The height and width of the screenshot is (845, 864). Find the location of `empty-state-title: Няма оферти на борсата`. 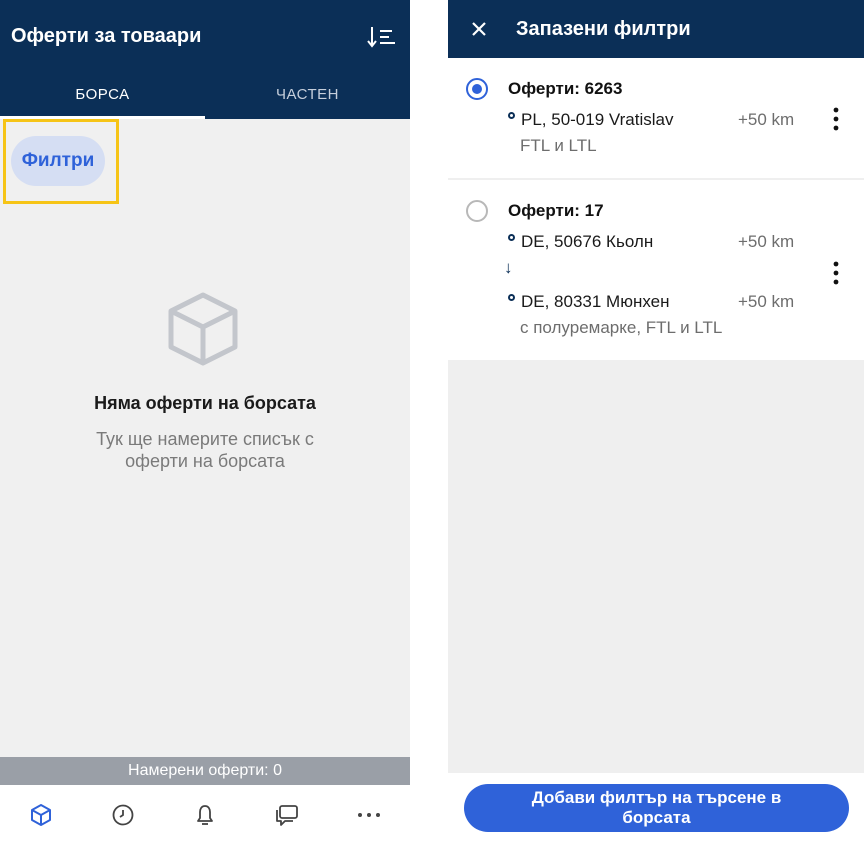

empty-state-title: Няма оферти на борсата is located at coordinates (205, 403).